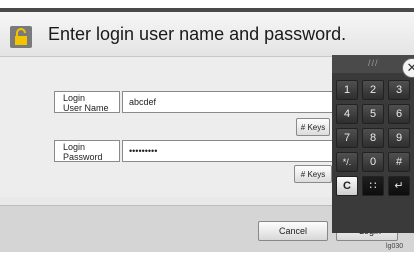 The height and width of the screenshot is (253, 414). I want to click on password-keys-button: # Keys, so click(313, 174).